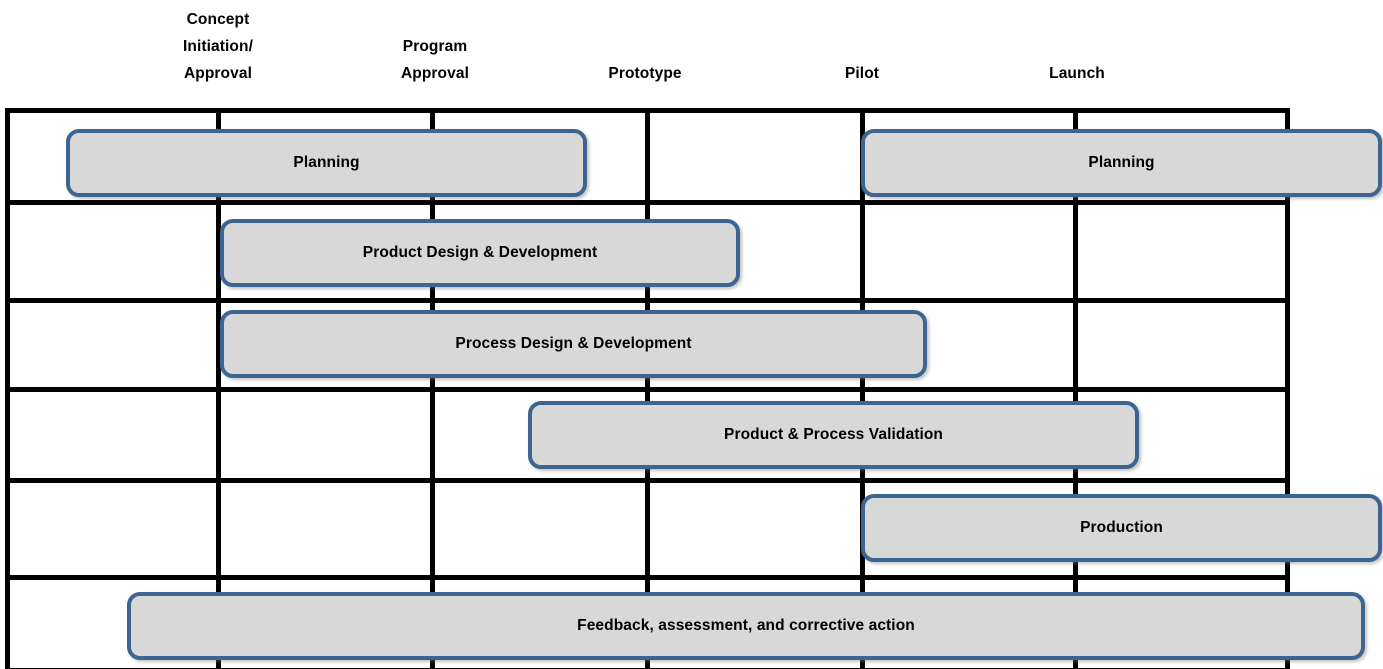 The image size is (1383, 669). I want to click on phase-bar-label: Process Design & Development, so click(573, 343).